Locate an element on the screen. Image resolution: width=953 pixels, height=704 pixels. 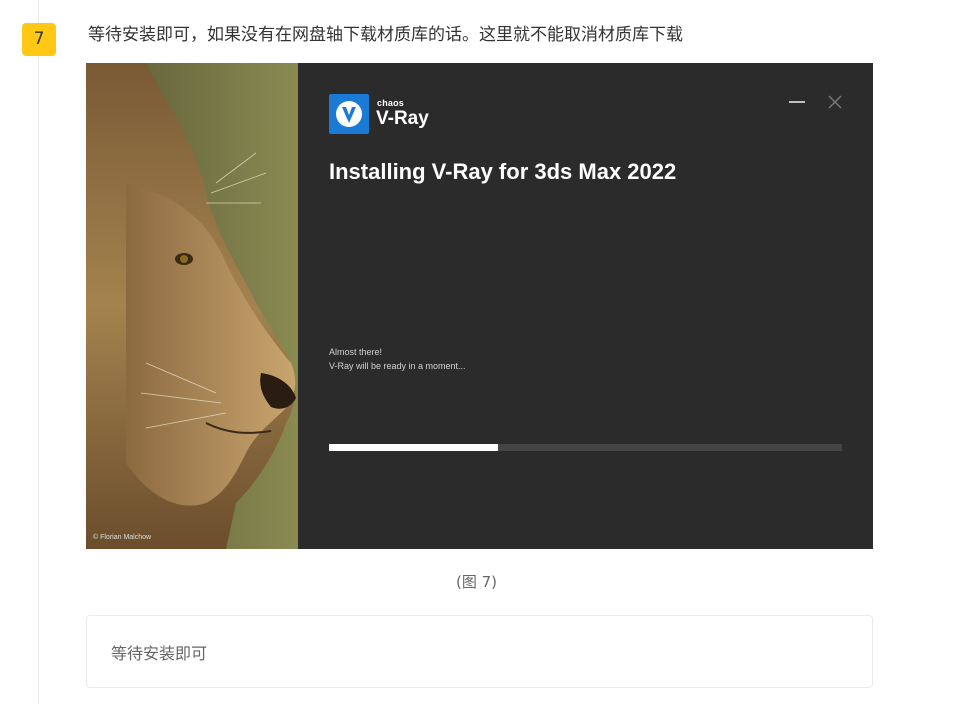
note-text: 等待安装即可 is located at coordinates (159, 653).